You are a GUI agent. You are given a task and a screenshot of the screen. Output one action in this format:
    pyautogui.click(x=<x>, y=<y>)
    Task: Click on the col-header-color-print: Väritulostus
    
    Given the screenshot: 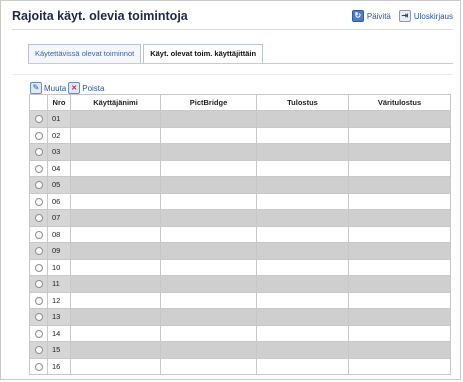 What is the action you would take?
    pyautogui.click(x=399, y=102)
    